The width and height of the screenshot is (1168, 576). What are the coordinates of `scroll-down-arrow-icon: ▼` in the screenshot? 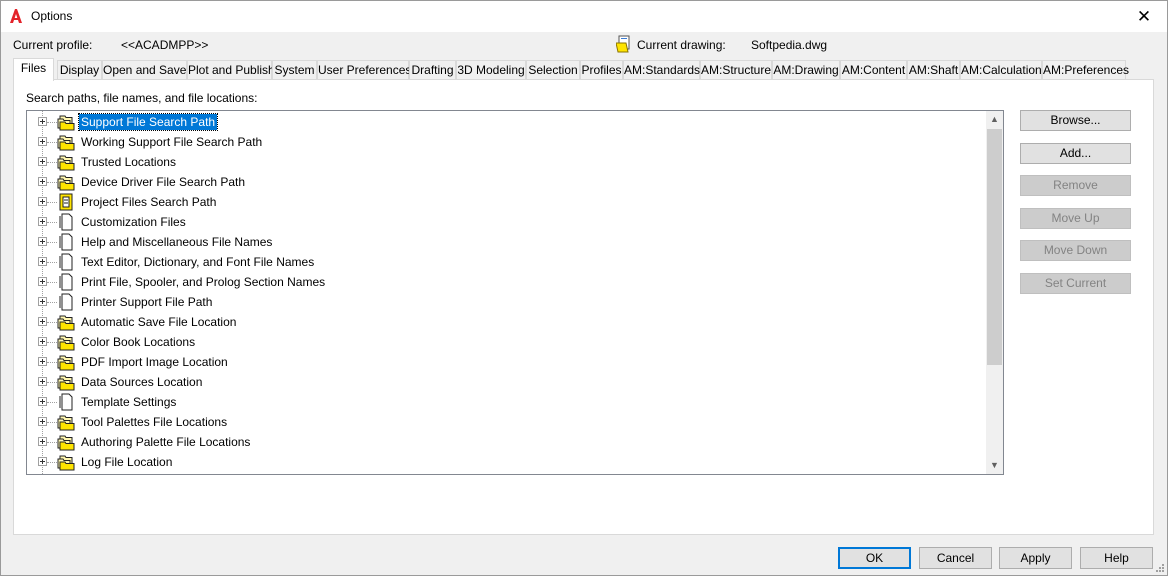 It's located at (994, 465).